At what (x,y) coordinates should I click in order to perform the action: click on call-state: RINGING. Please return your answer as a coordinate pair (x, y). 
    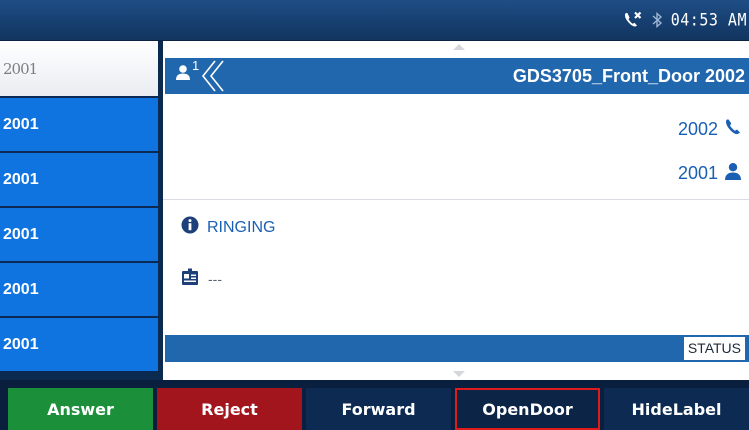
    Looking at the image, I should click on (241, 227).